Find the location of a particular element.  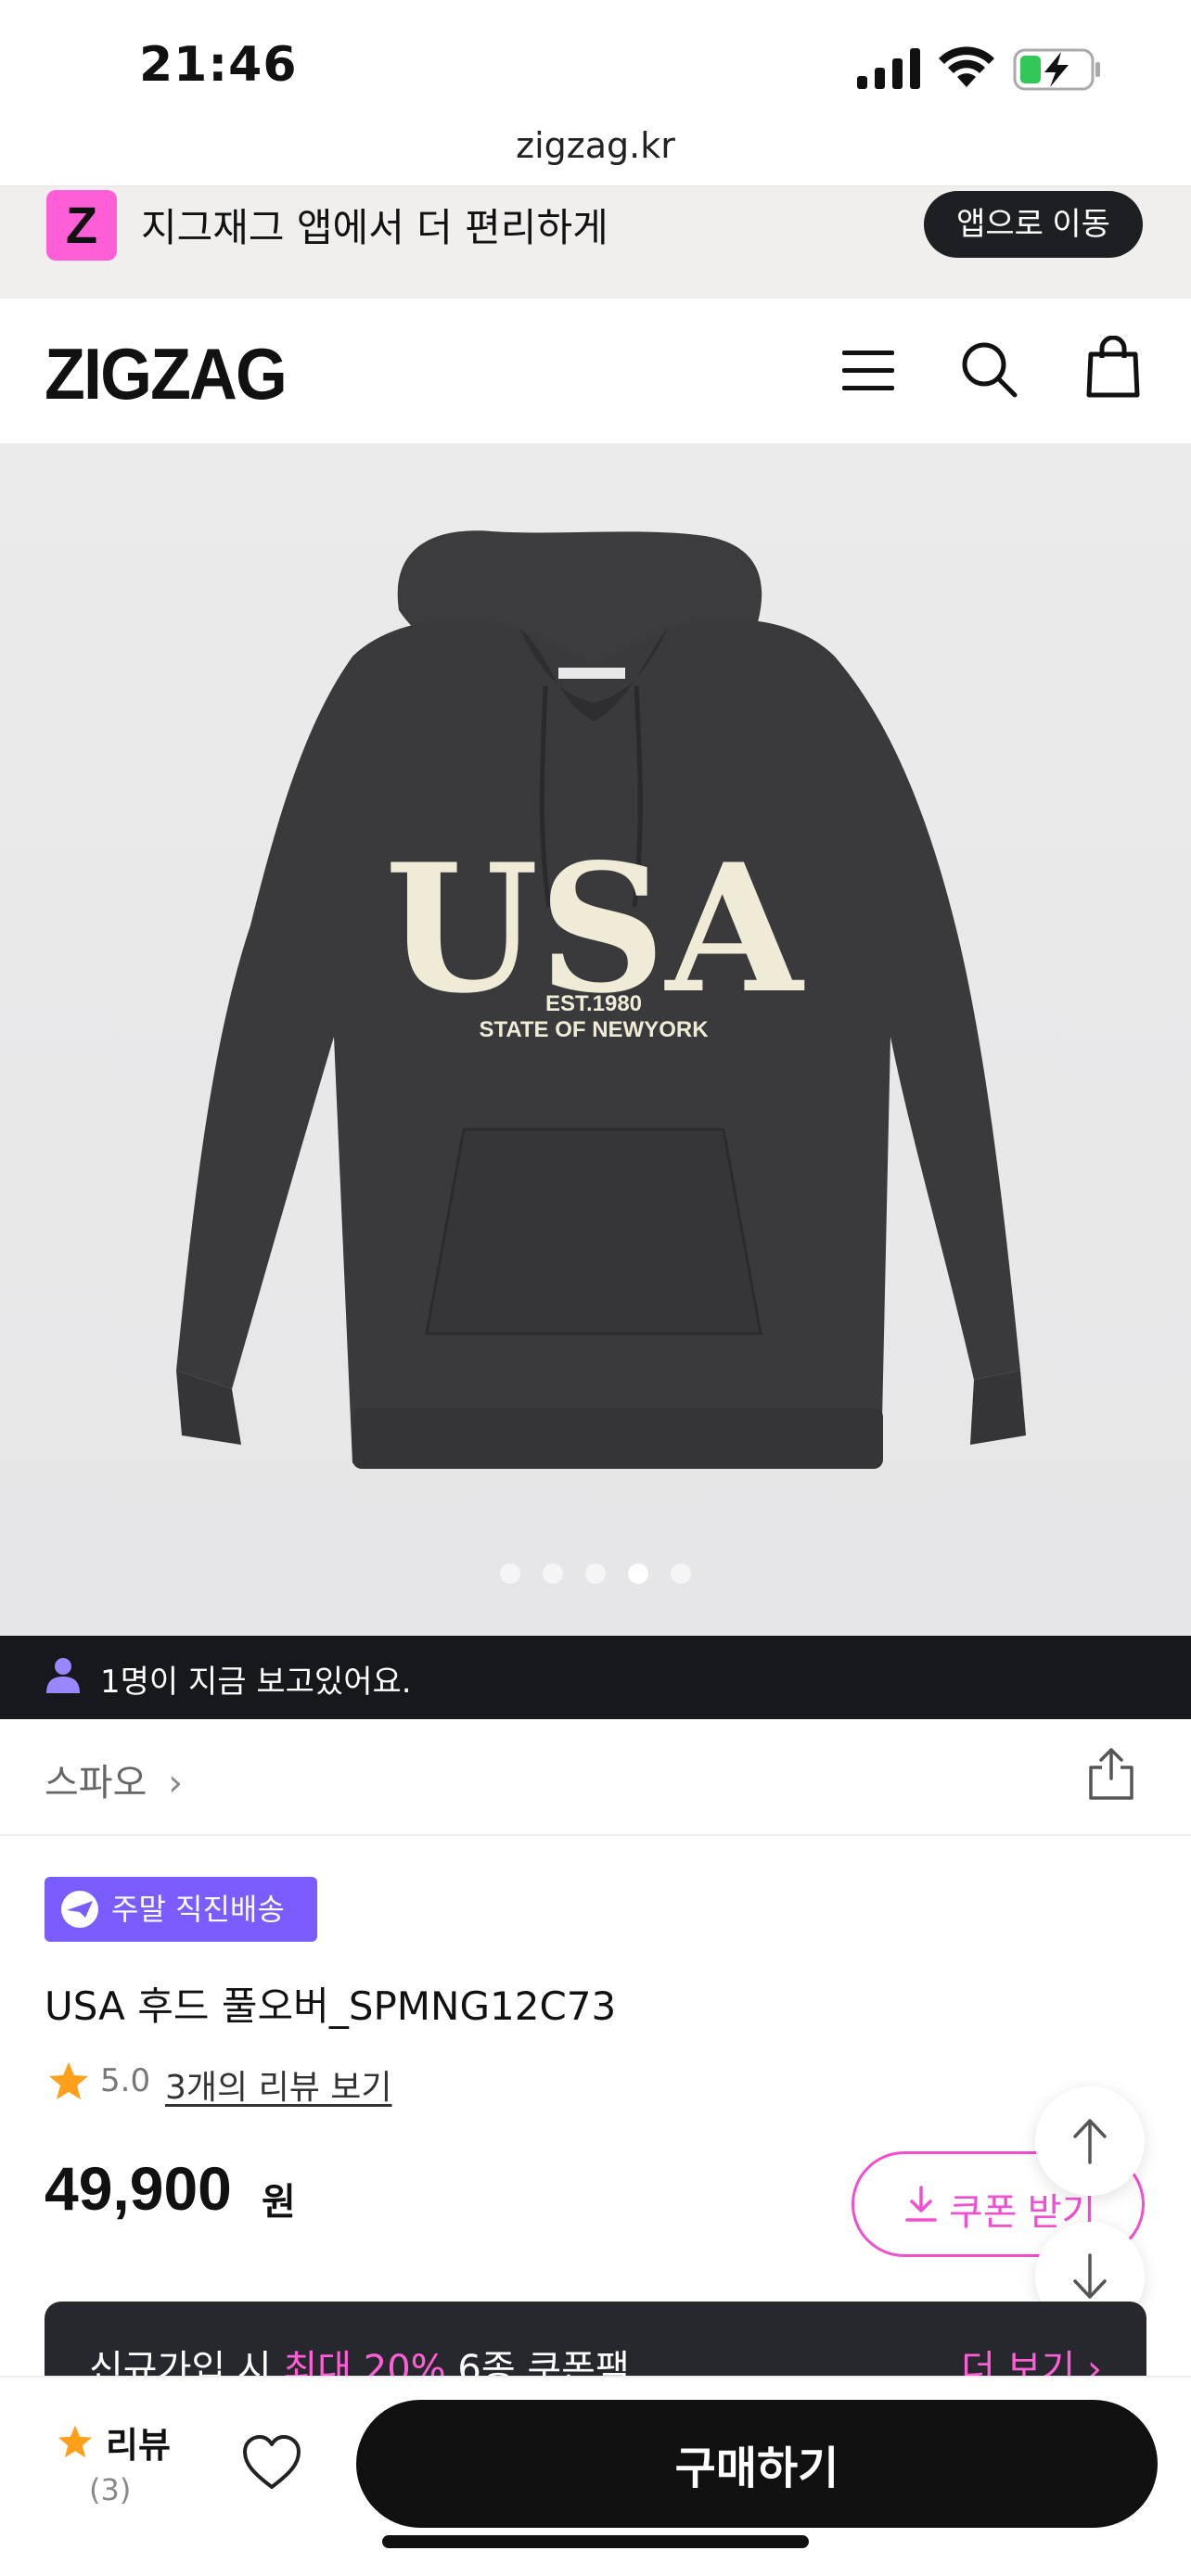

zigzag-app-logo: Z is located at coordinates (81, 226).